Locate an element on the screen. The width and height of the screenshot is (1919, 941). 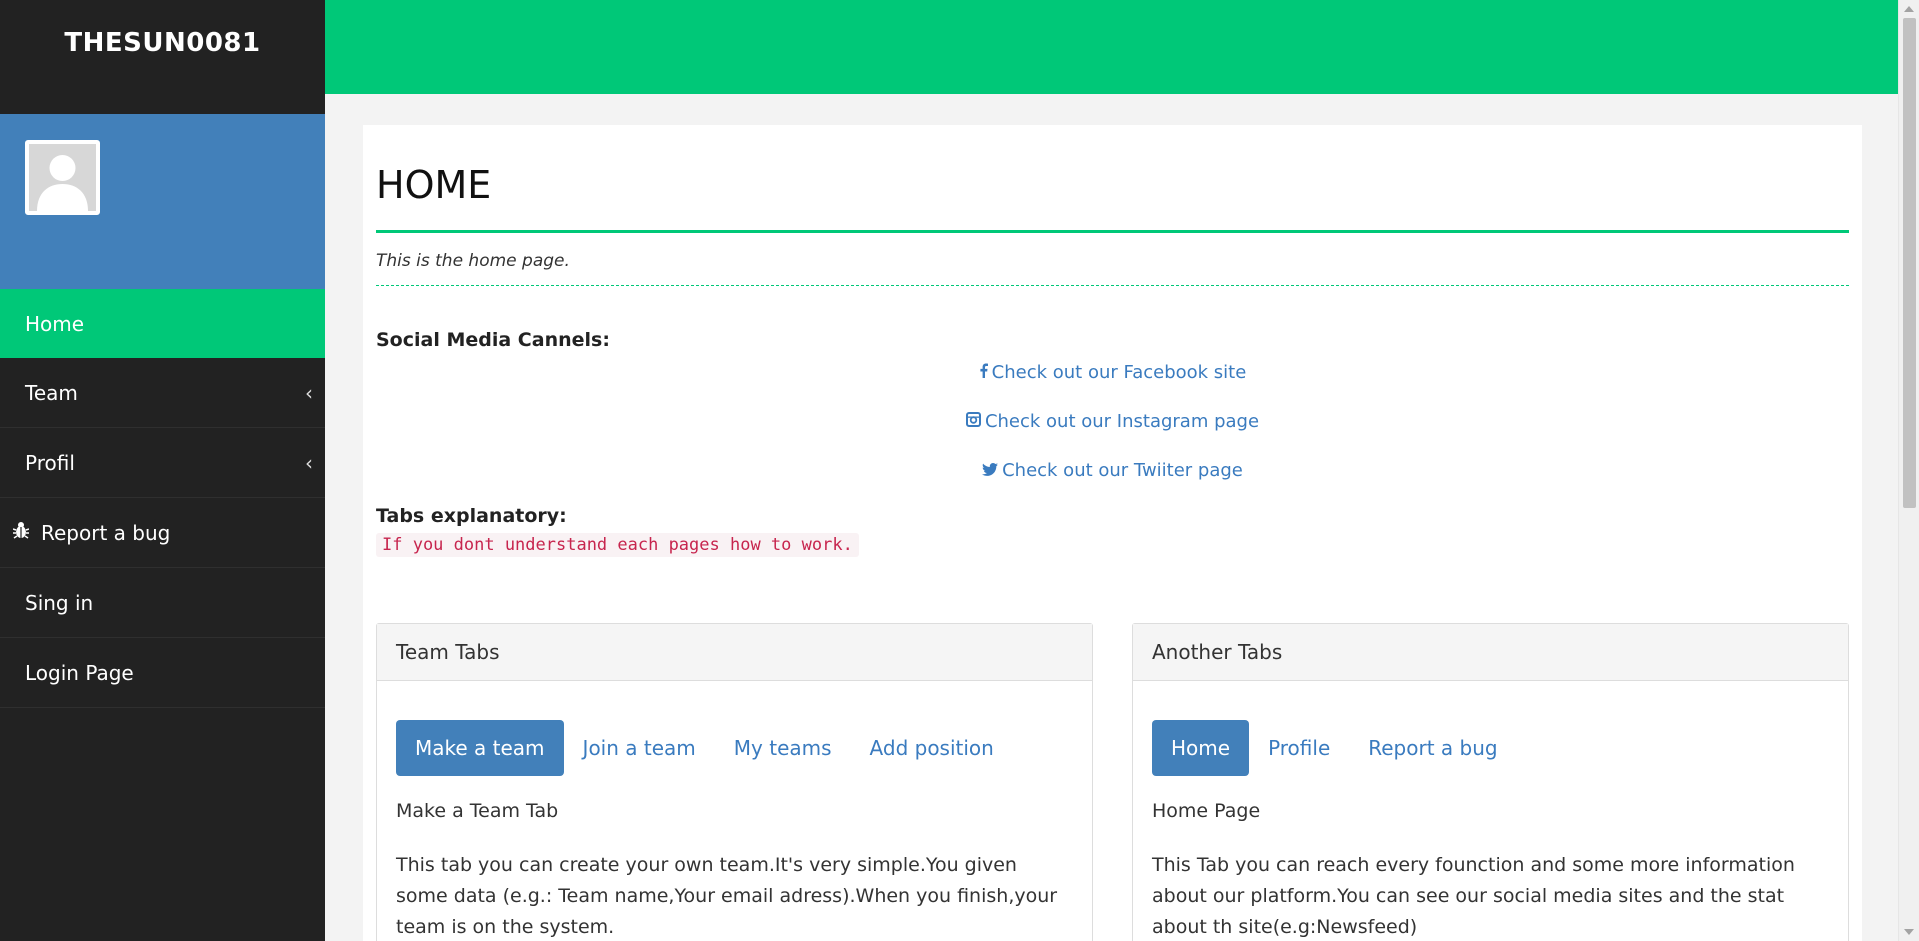
page-subtitle: This is the home page. is located at coordinates (473, 261).